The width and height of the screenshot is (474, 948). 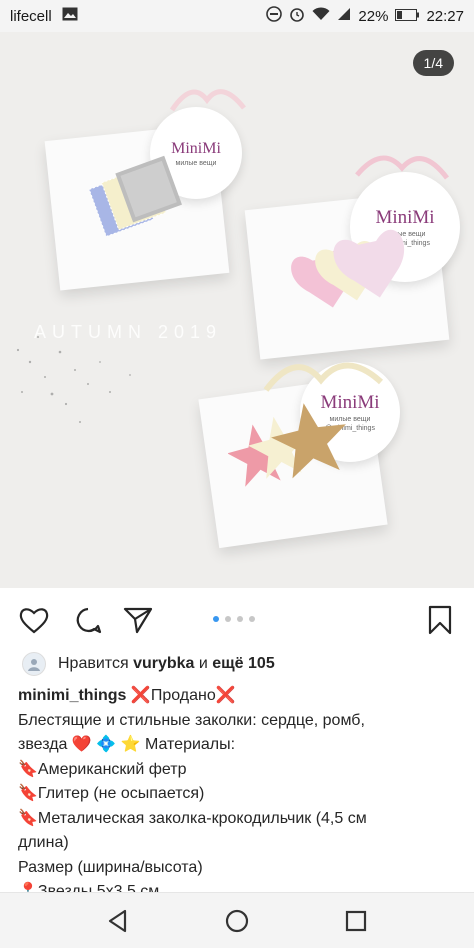 I want to click on save-button, so click(x=440, y=620).